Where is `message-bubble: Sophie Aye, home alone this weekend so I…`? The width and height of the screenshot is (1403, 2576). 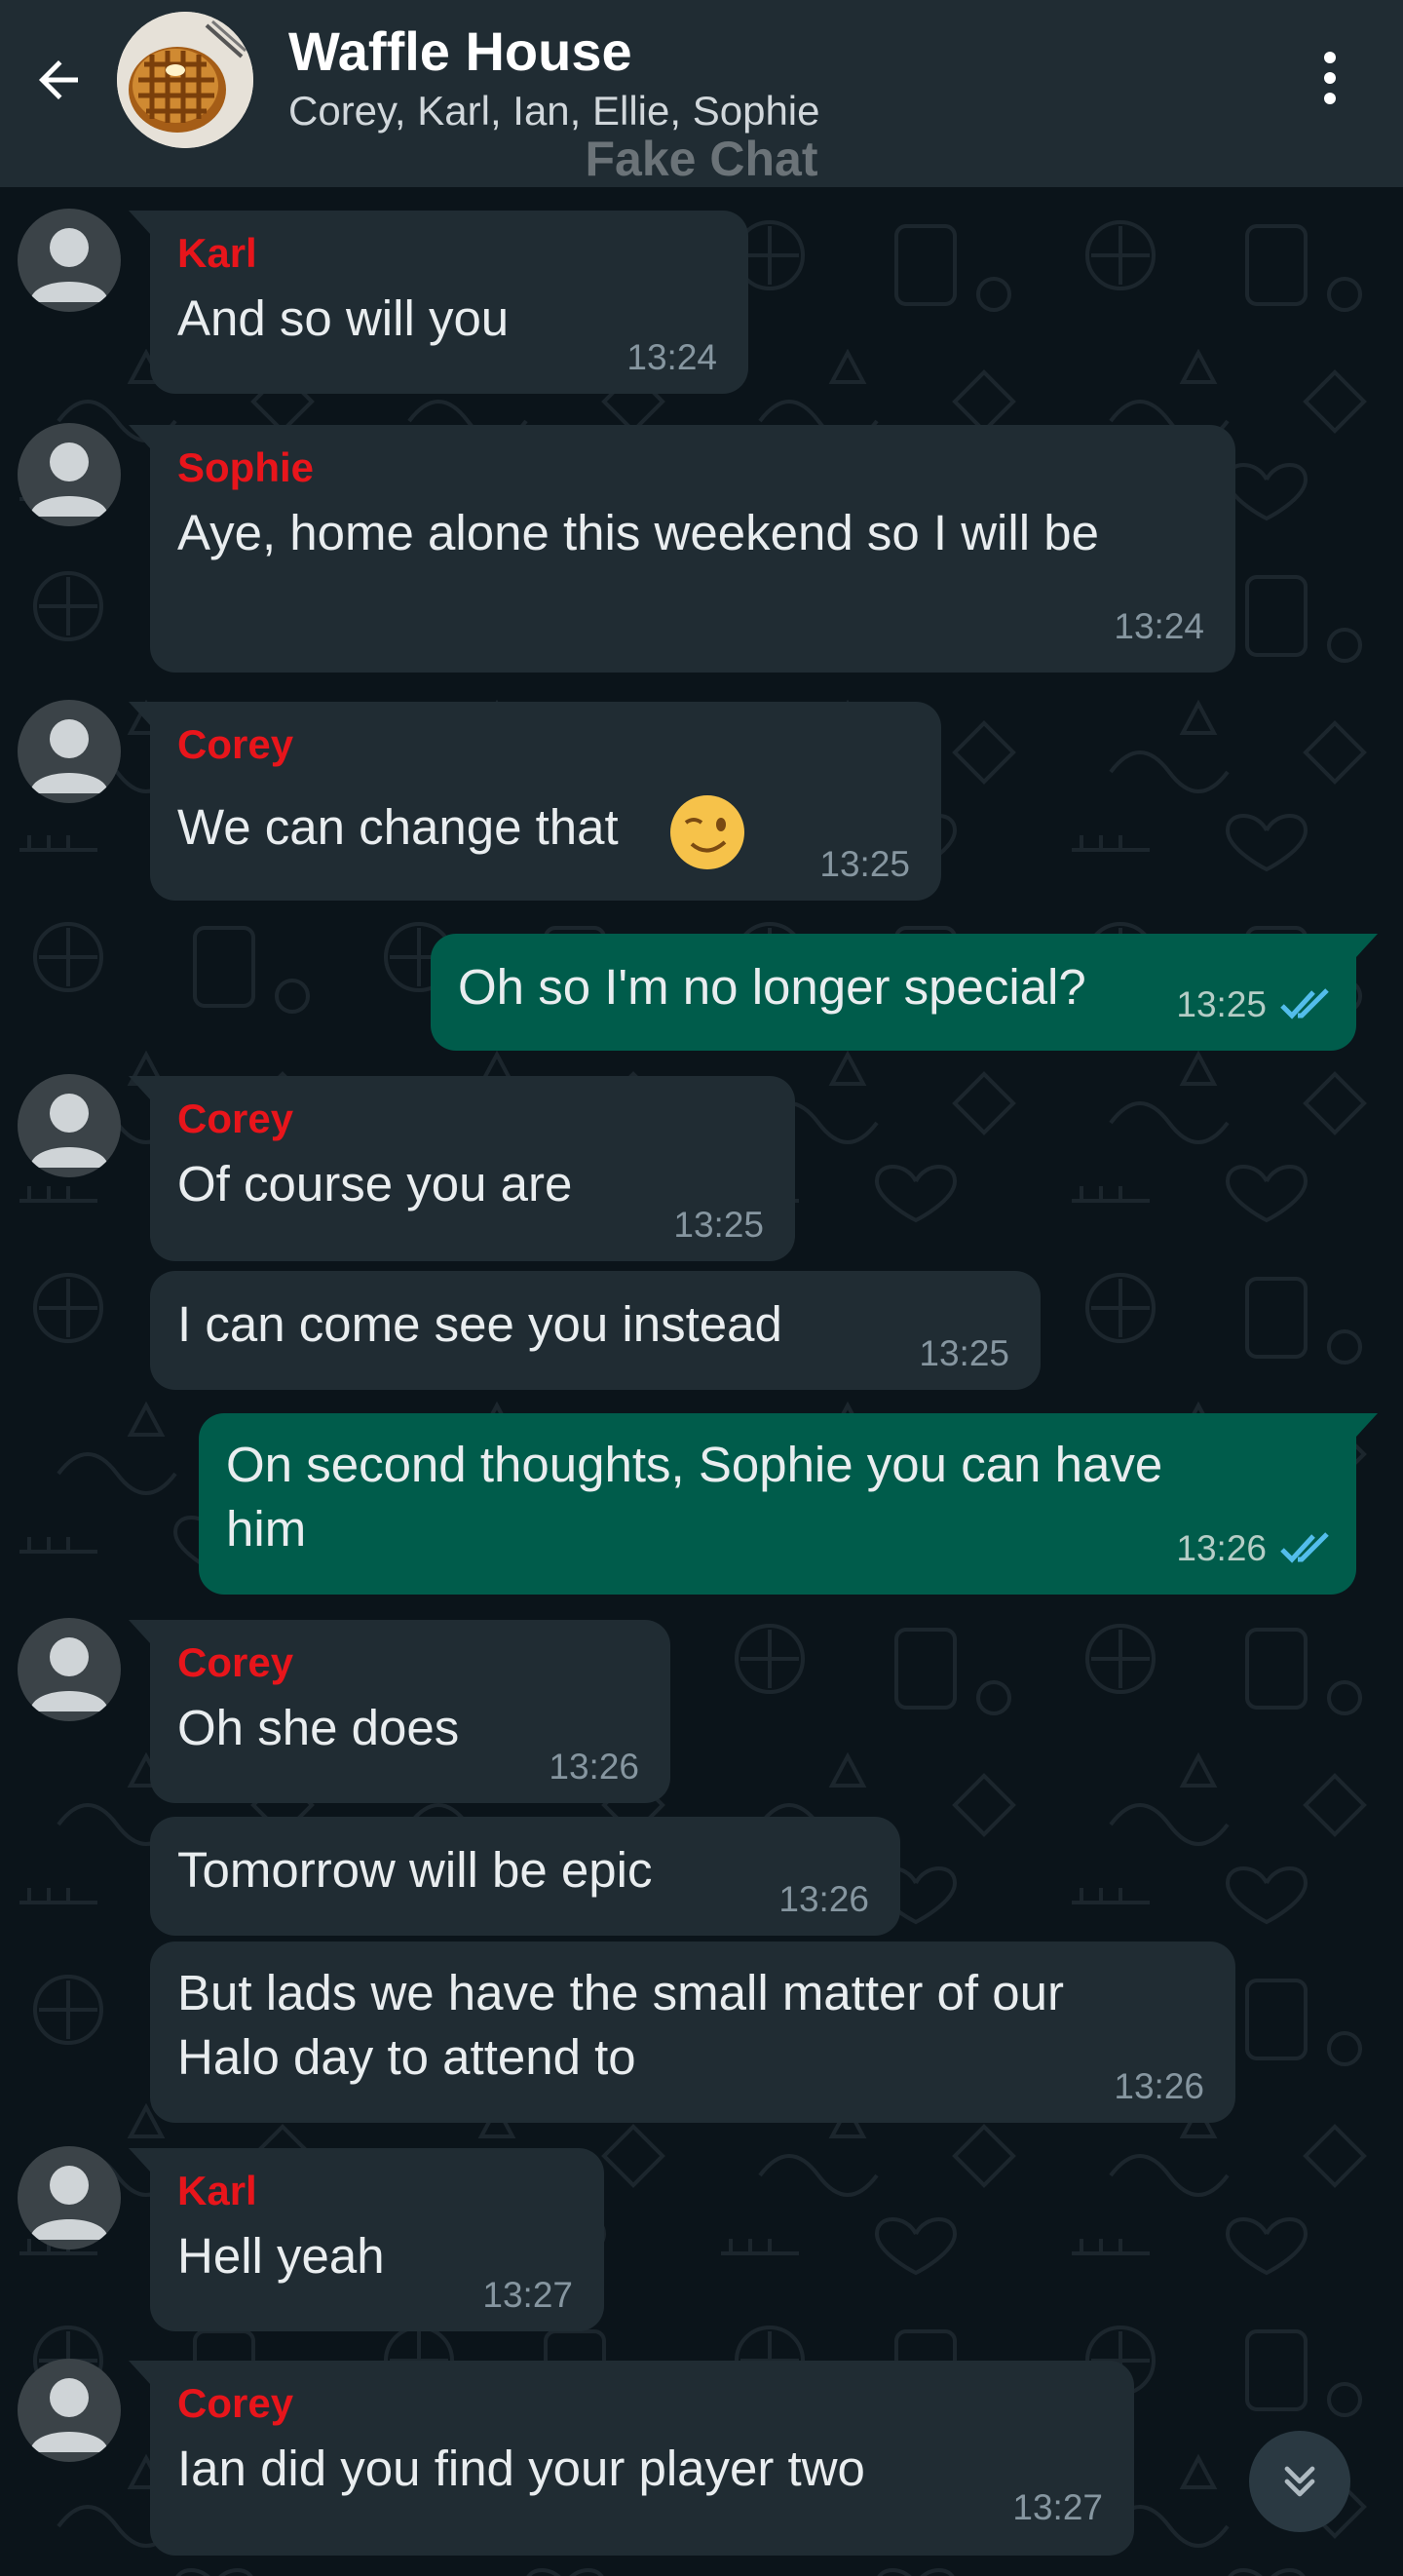 message-bubble: Sophie Aye, home alone this weekend so I… is located at coordinates (682, 549).